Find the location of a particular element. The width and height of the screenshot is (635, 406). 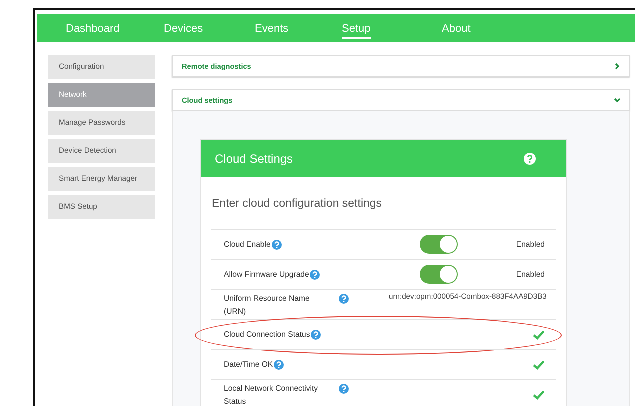

card-title: Cloud Settings is located at coordinates (254, 159).